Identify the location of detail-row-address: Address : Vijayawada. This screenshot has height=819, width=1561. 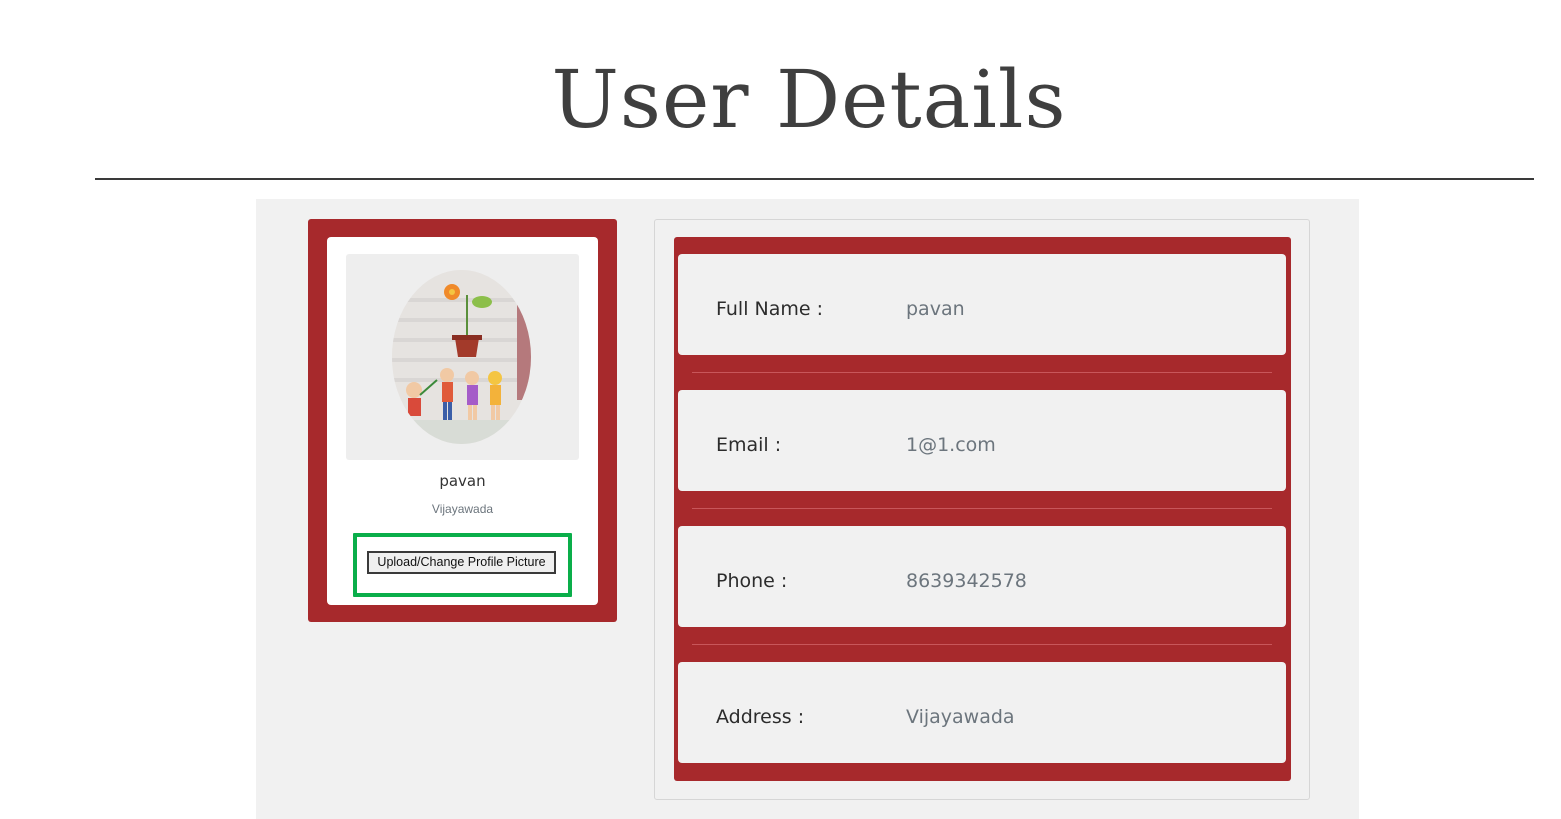
(982, 712).